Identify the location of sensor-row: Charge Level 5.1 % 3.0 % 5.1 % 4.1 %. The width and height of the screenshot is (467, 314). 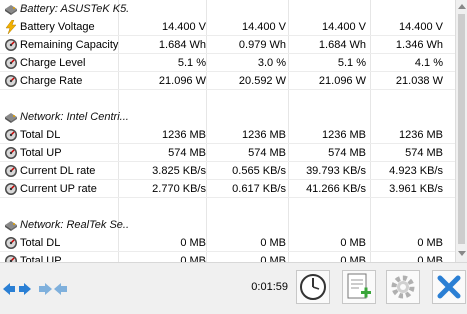
(227, 63).